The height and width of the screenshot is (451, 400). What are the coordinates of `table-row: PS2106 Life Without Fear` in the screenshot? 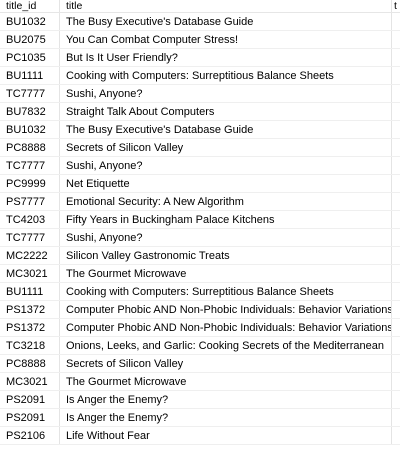 It's located at (200, 436).